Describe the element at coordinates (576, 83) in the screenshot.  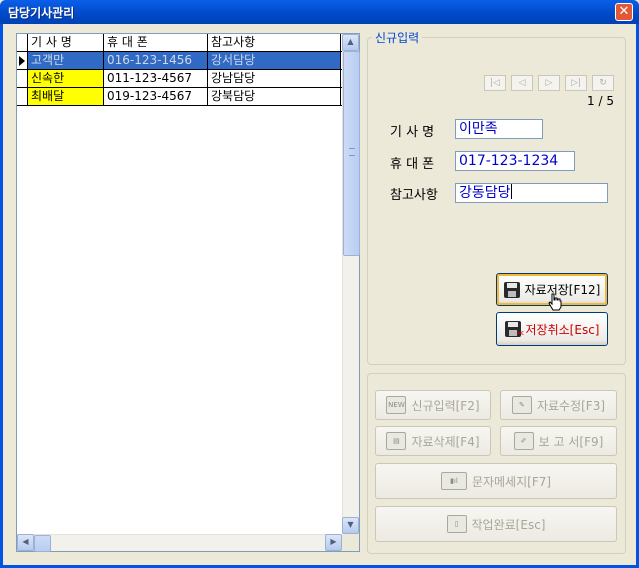
I see `nav-last-icon: ▷|` at that location.